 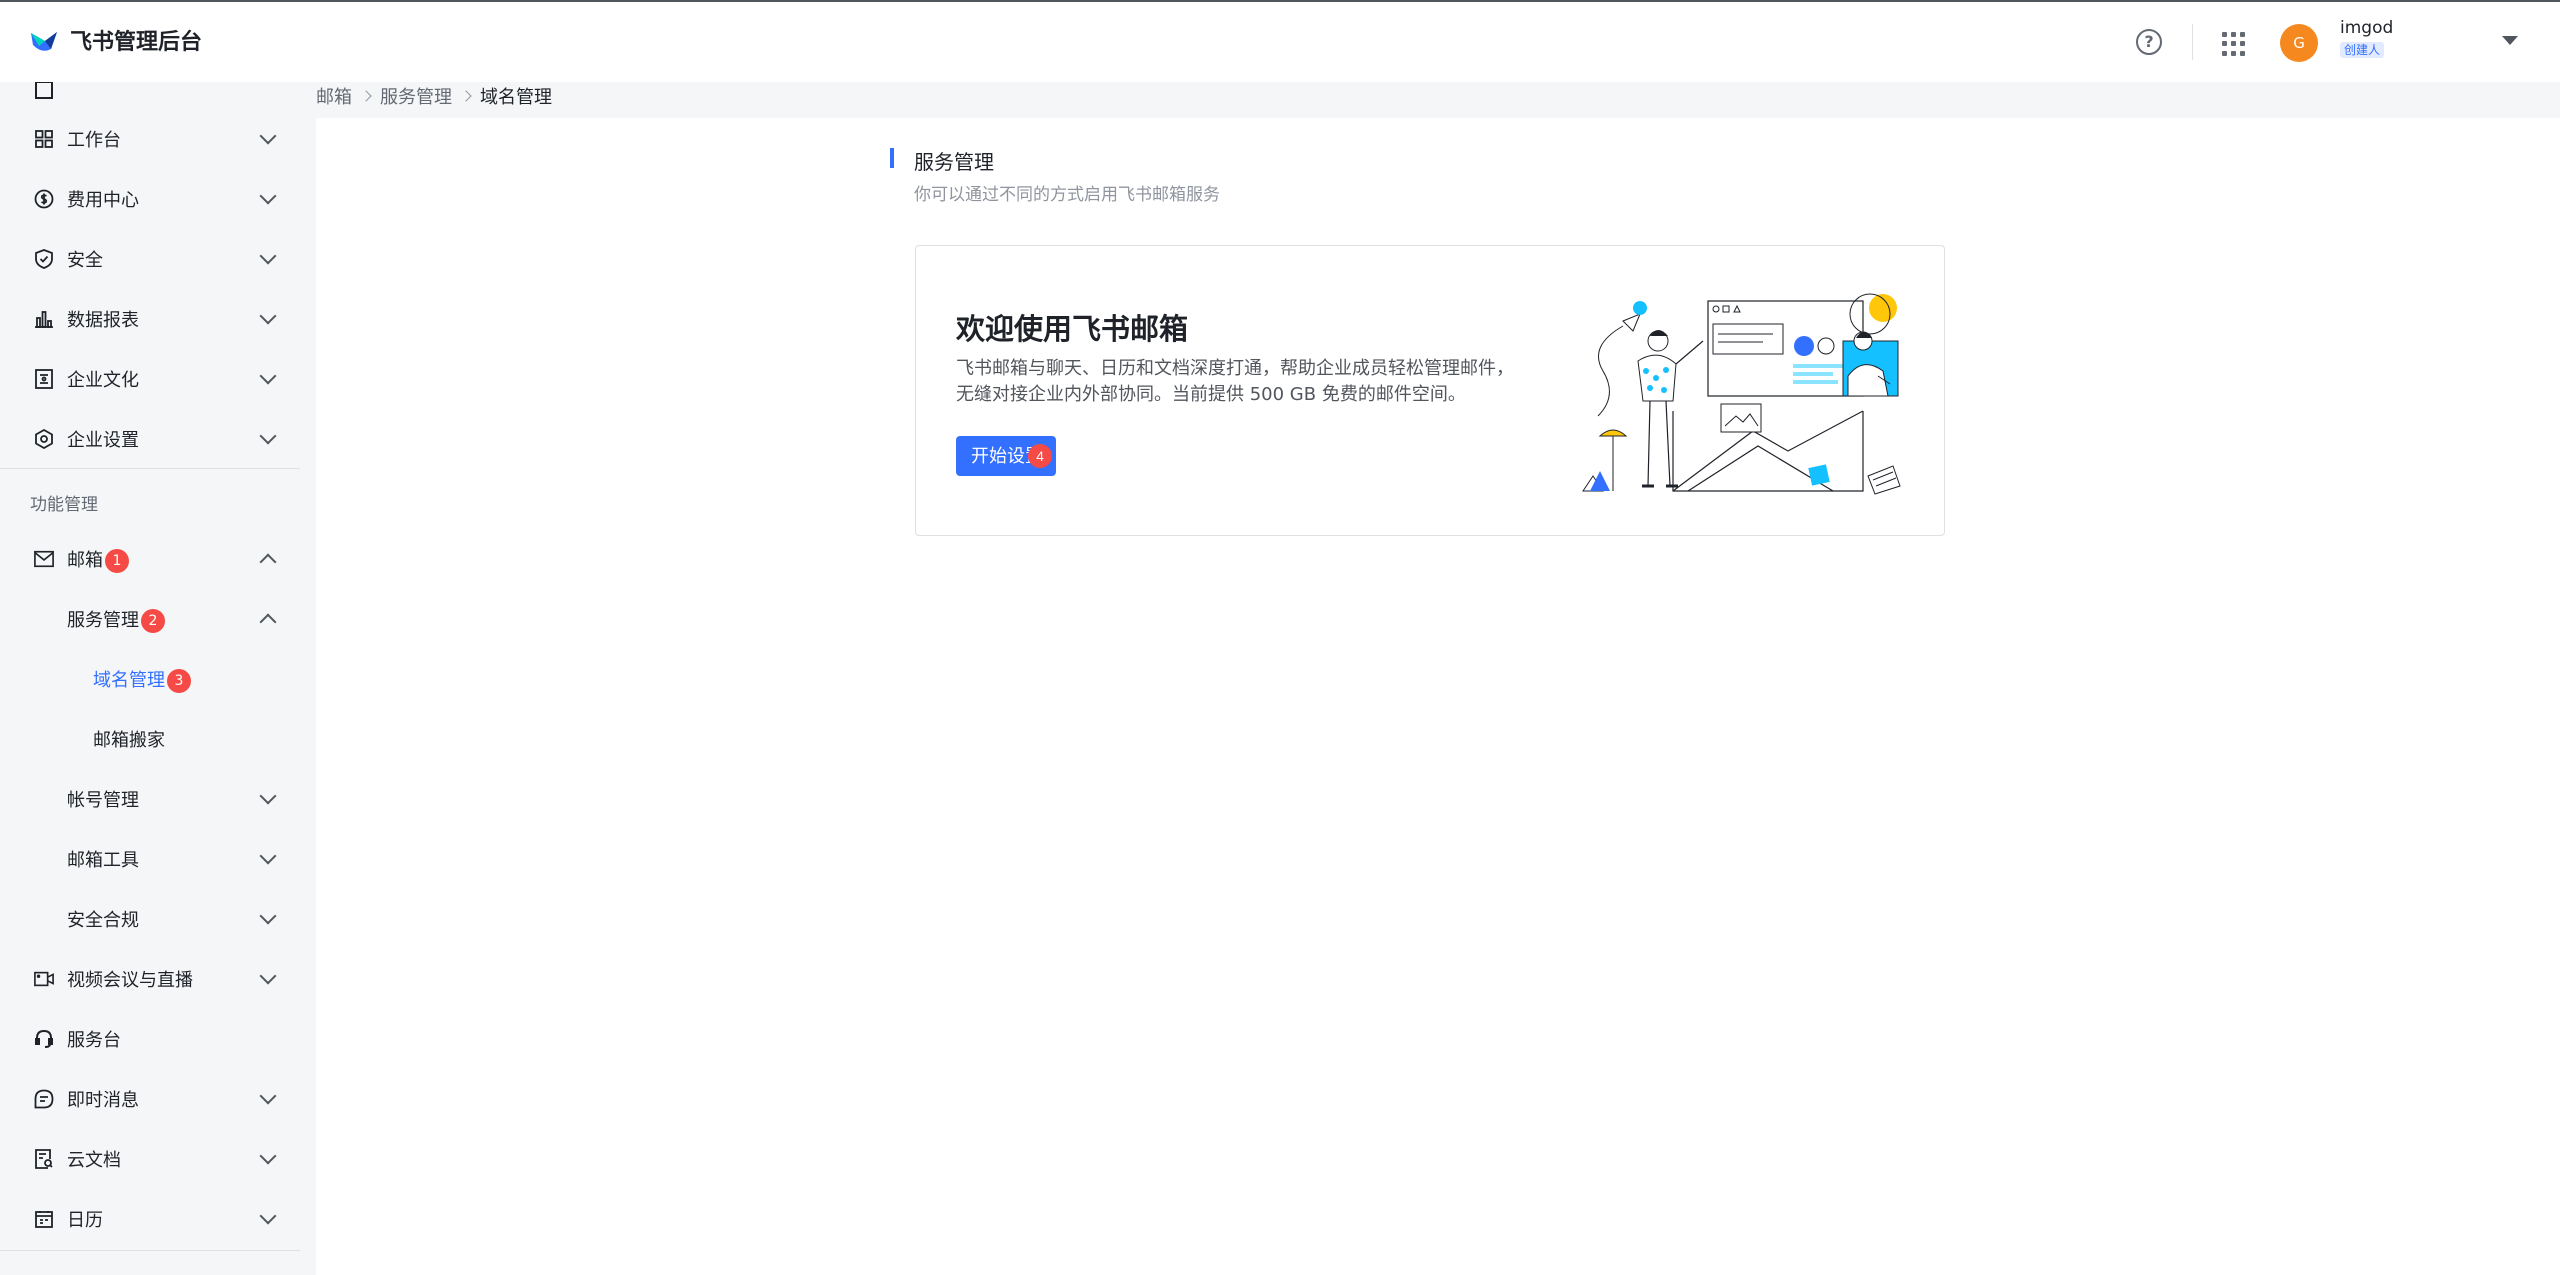 What do you see at coordinates (103, 920) in the screenshot?
I see `sidebar-item-label: 安全合规` at bounding box center [103, 920].